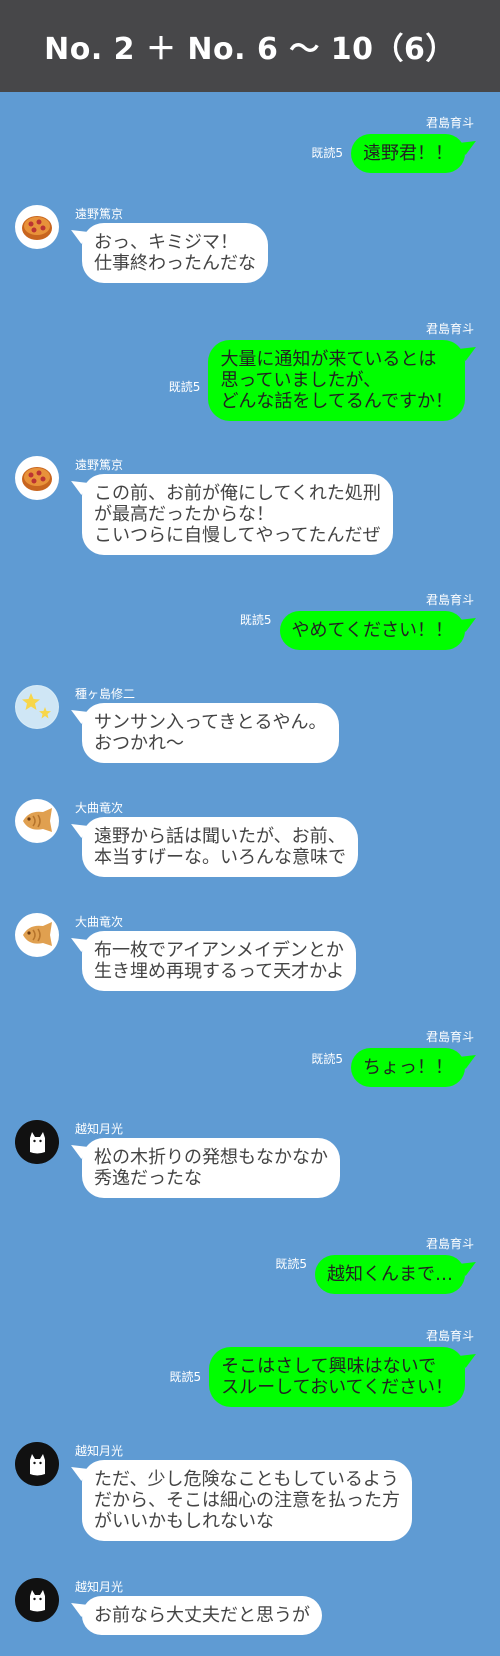  I want to click on message-bubble: お前なら大丈夫だと思うが, so click(202, 1615).